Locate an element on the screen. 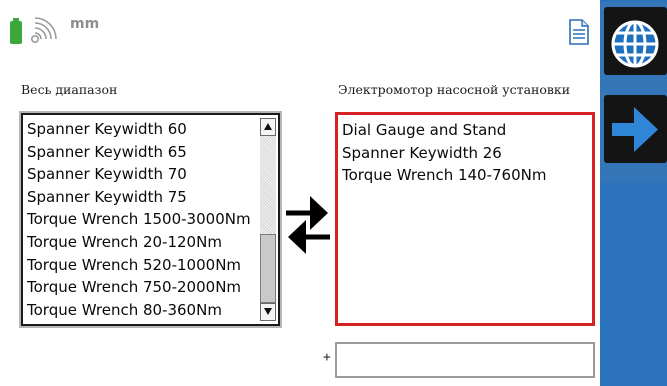  full-range-label: Весь диапазон is located at coordinates (69, 89).